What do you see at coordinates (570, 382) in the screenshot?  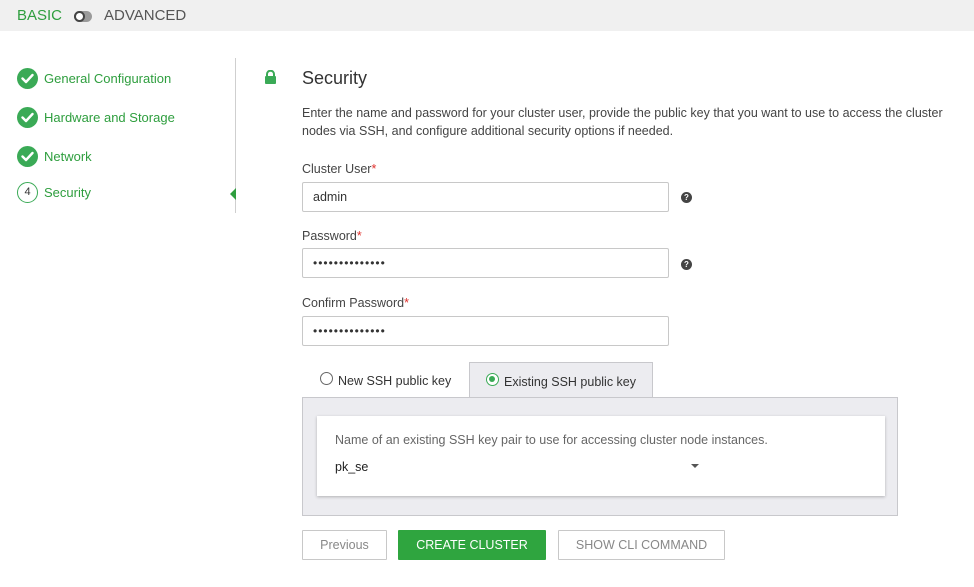 I see `tab-label: Existing SSH public key` at bounding box center [570, 382].